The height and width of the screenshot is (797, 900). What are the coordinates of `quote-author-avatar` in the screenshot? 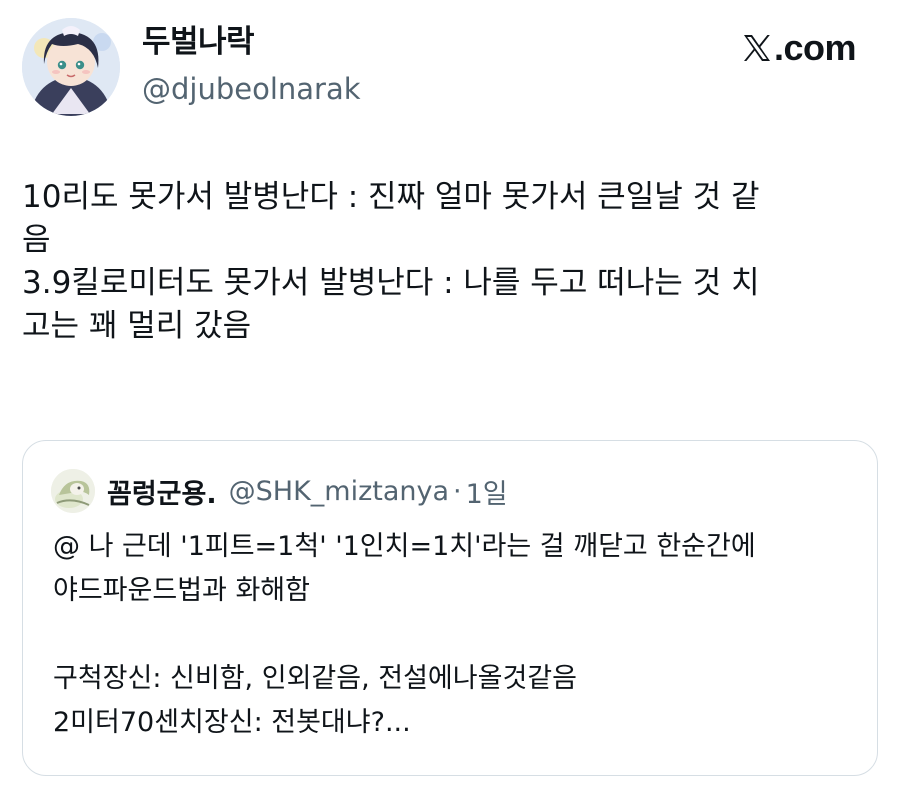 It's located at (73, 491).